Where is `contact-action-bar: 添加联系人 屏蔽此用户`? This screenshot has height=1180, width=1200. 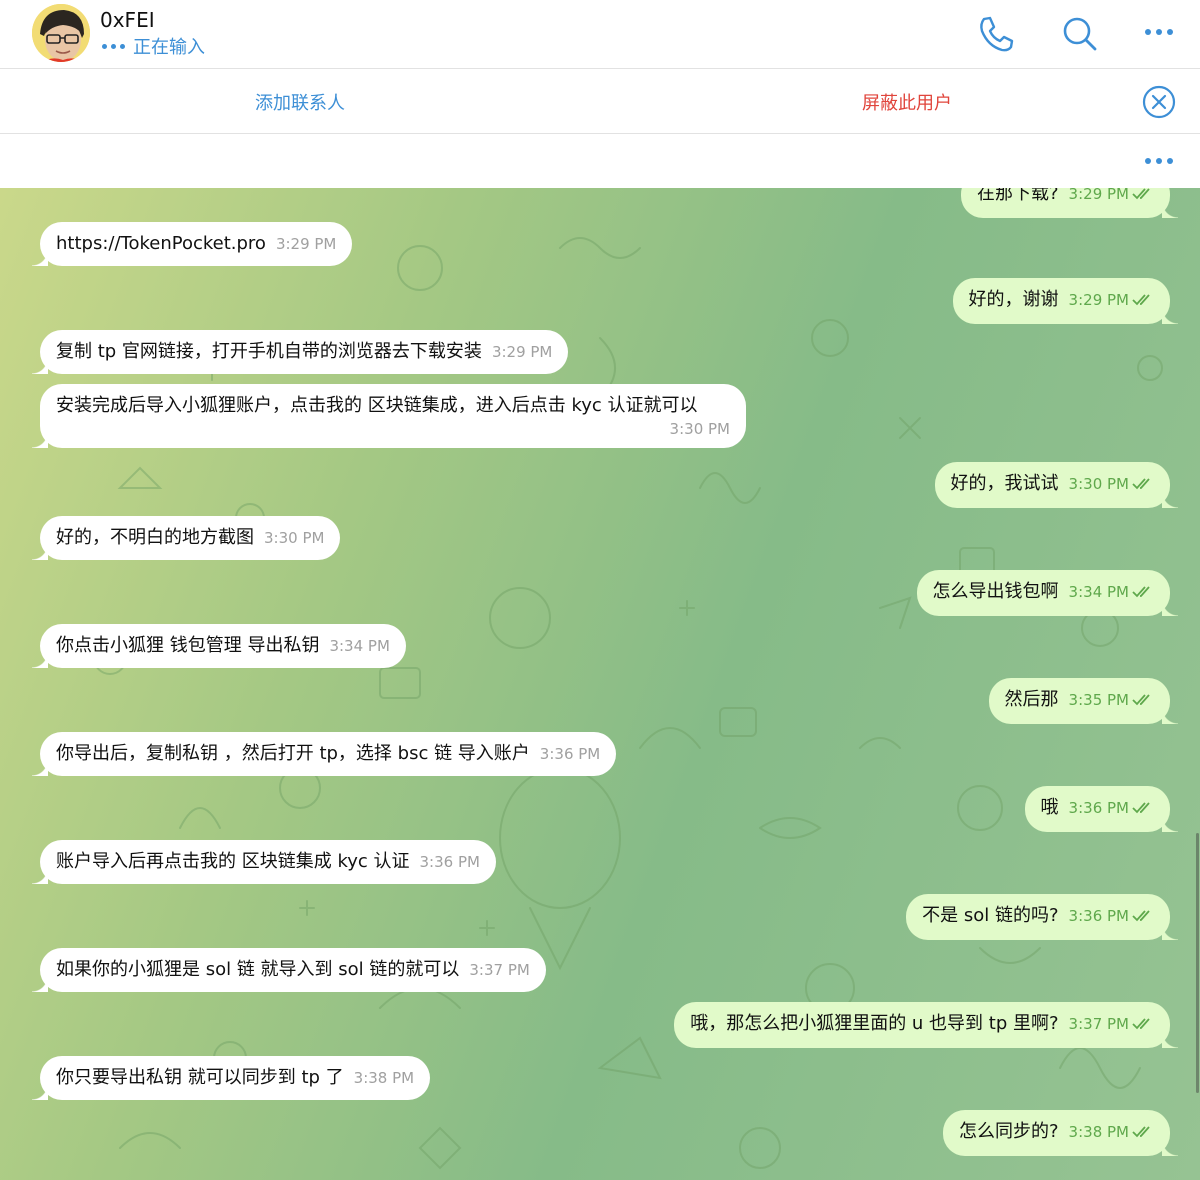
contact-action-bar: 添加联系人 屏蔽此用户 is located at coordinates (600, 101).